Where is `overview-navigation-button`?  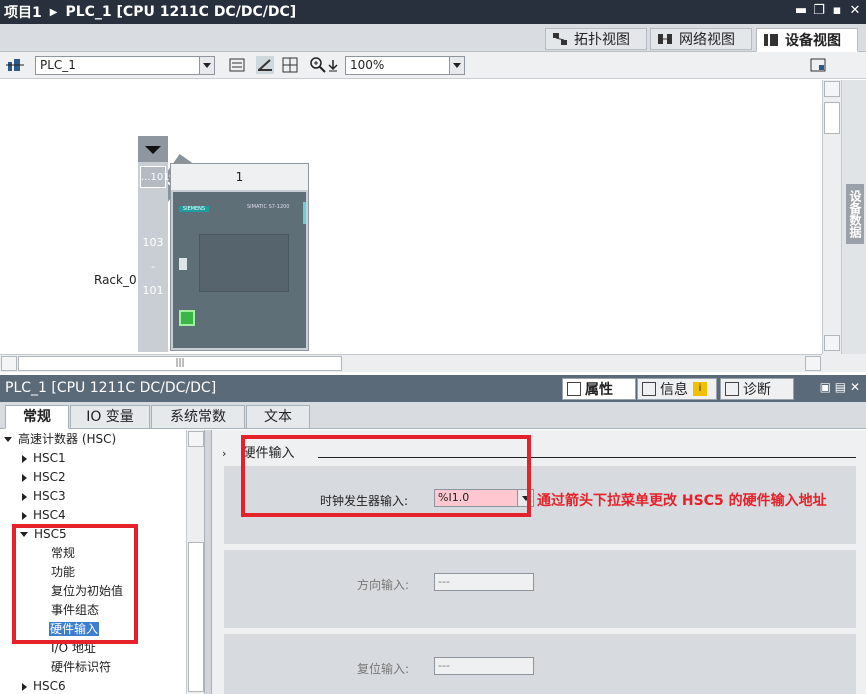
overview-navigation-button is located at coordinates (844, 363).